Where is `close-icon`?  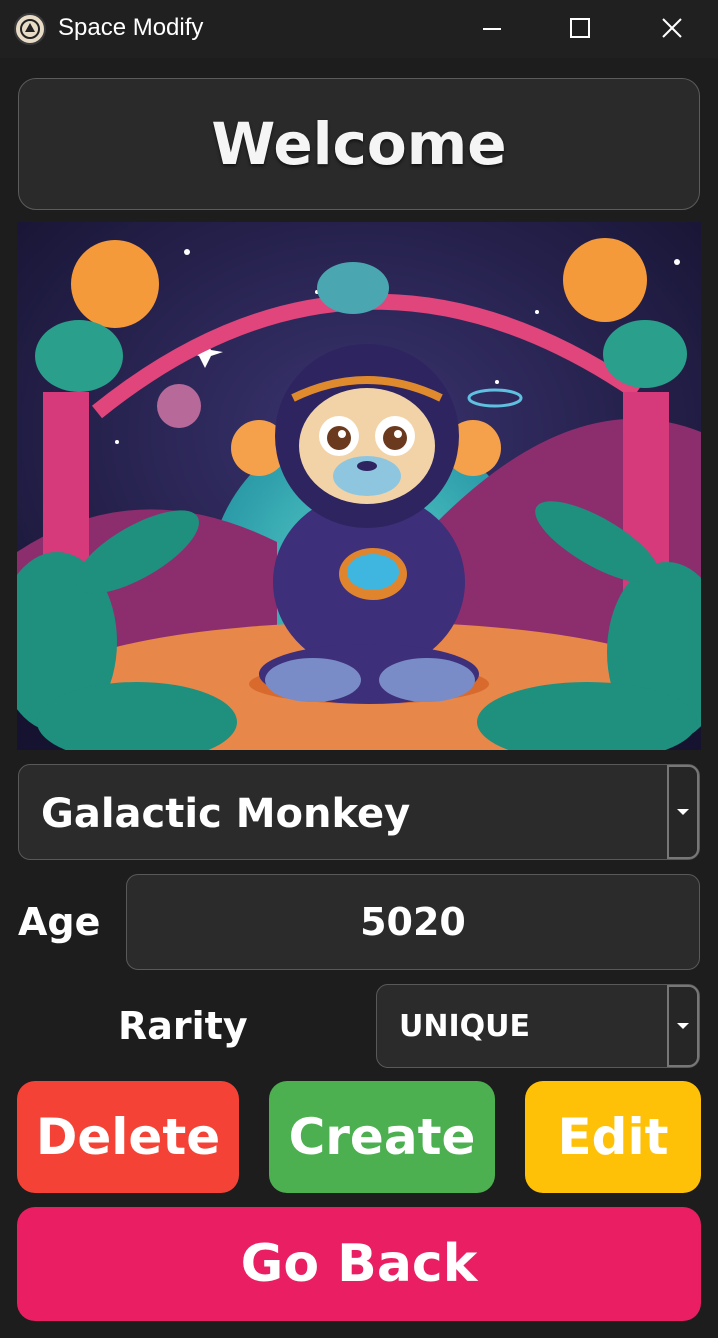
close-icon is located at coordinates (672, 28).